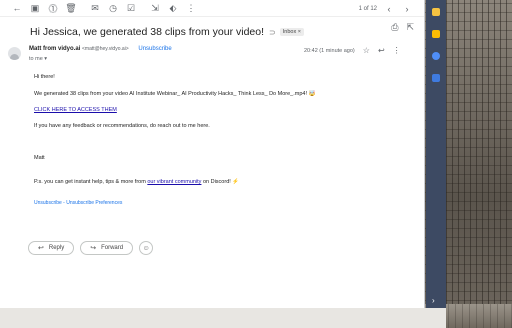 The image size is (512, 328). What do you see at coordinates (191, 8) in the screenshot?
I see `more-options-icon: ⋮` at bounding box center [191, 8].